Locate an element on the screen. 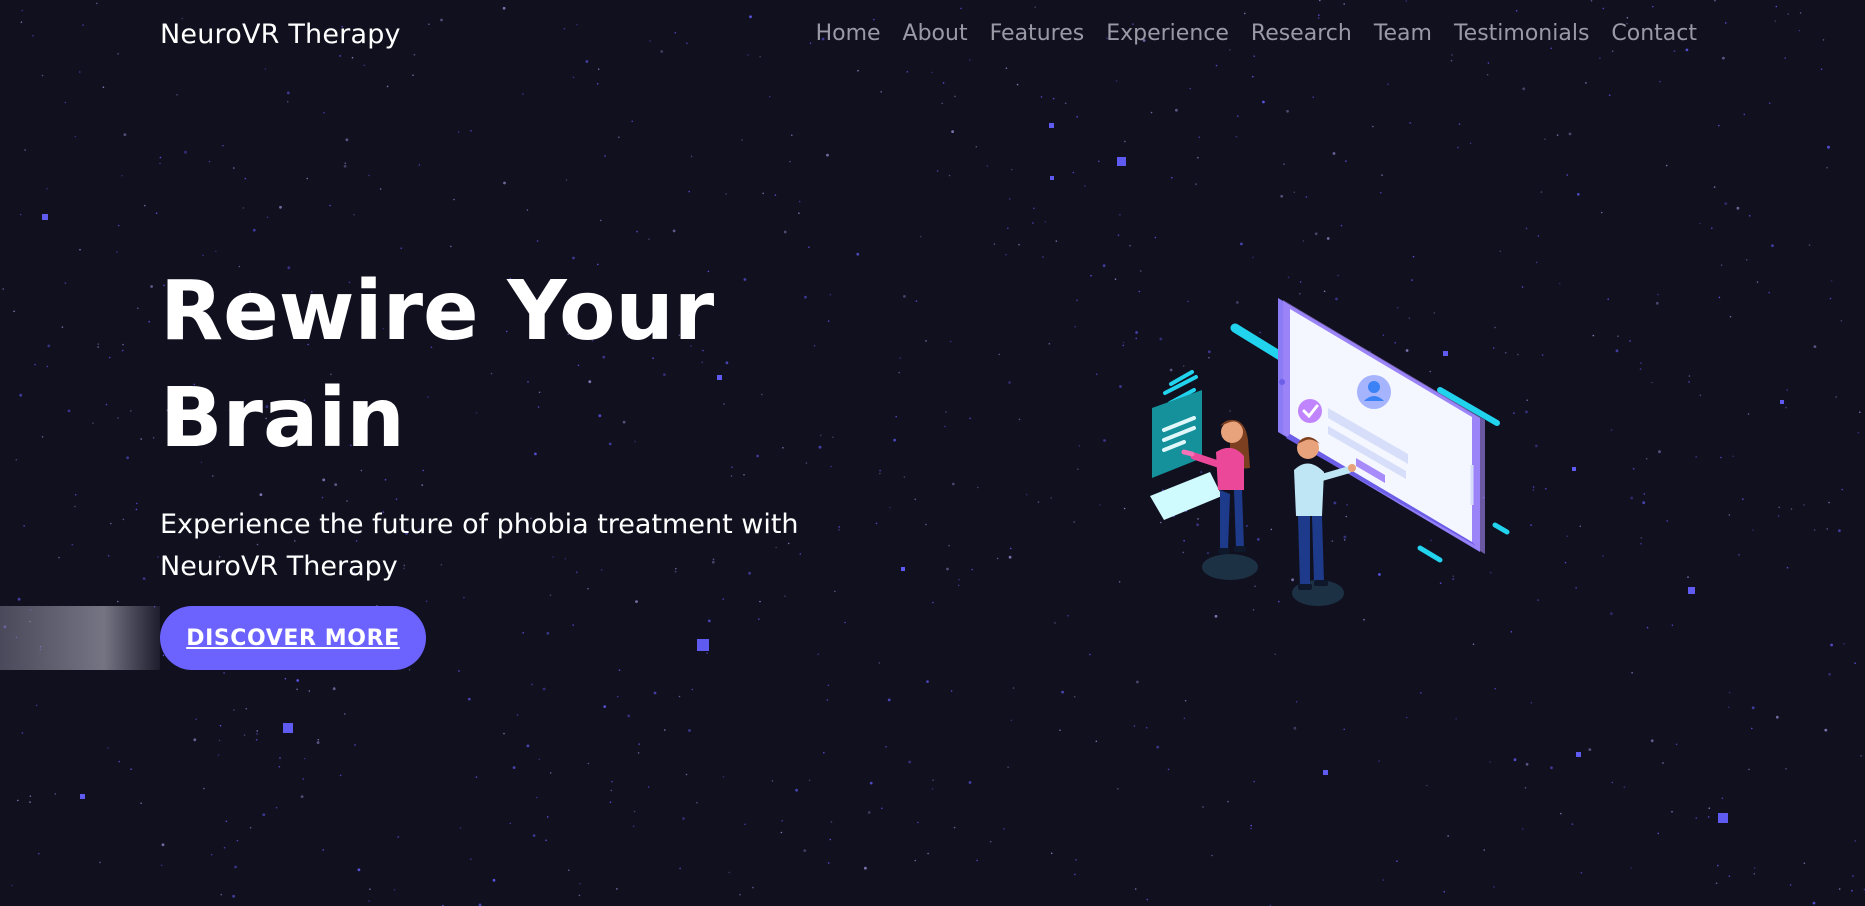 This screenshot has height=906, width=1865. nav-item-contact: Contact is located at coordinates (1654, 33).